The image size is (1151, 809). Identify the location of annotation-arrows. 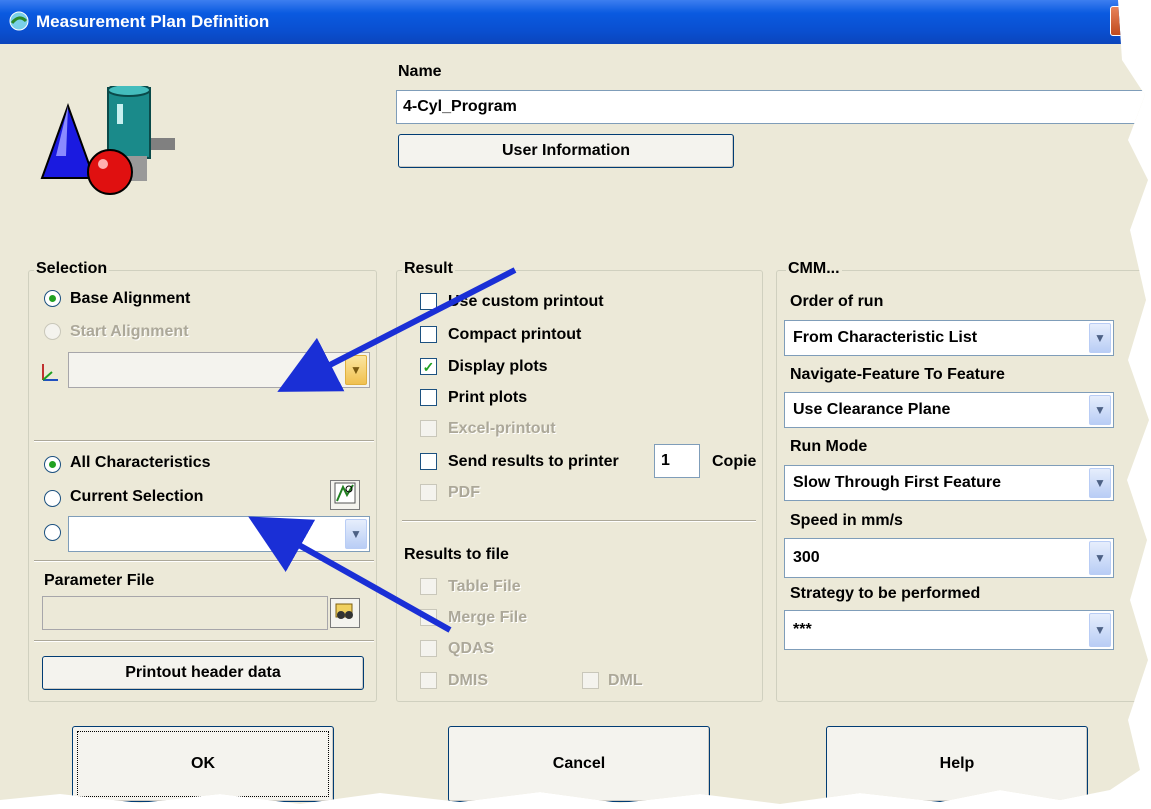
(382, 450).